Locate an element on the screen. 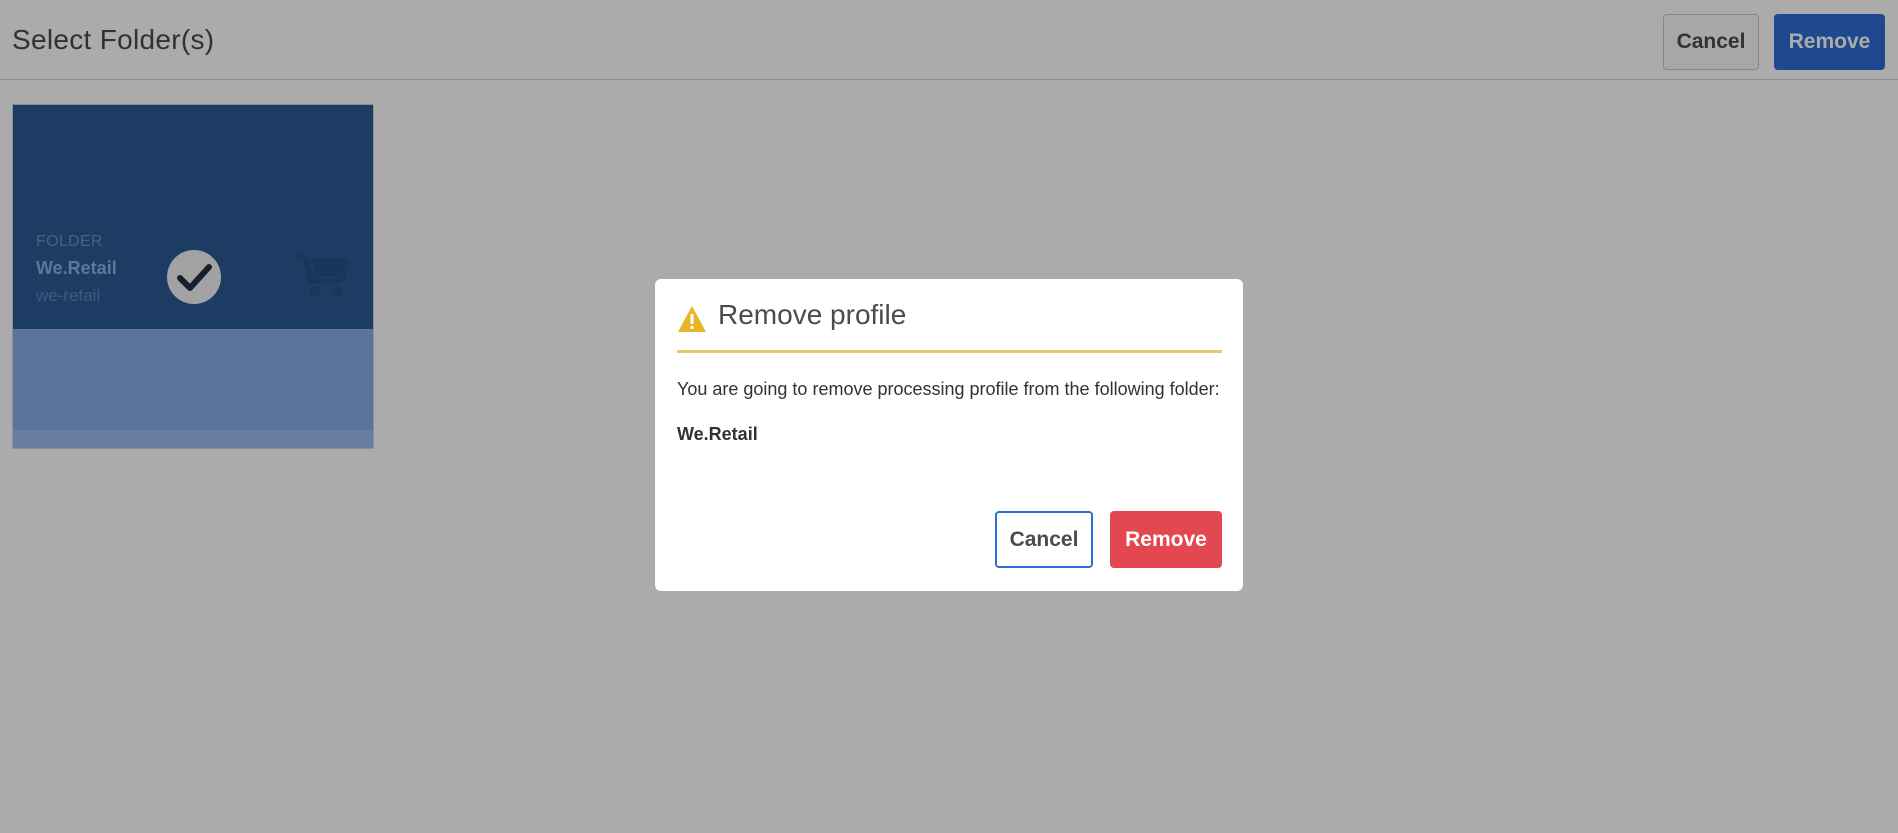 The width and height of the screenshot is (1898, 833). dialog-title-divider is located at coordinates (949, 351).